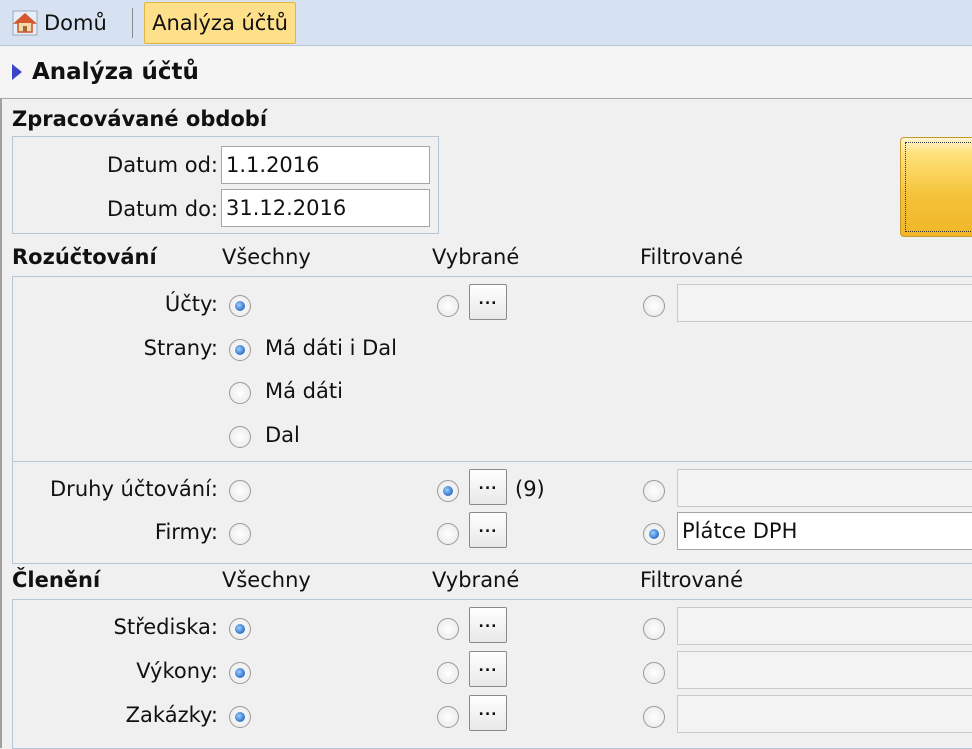 Image resolution: width=972 pixels, height=749 pixels. I want to click on companies-filtered-radio, so click(654, 534).